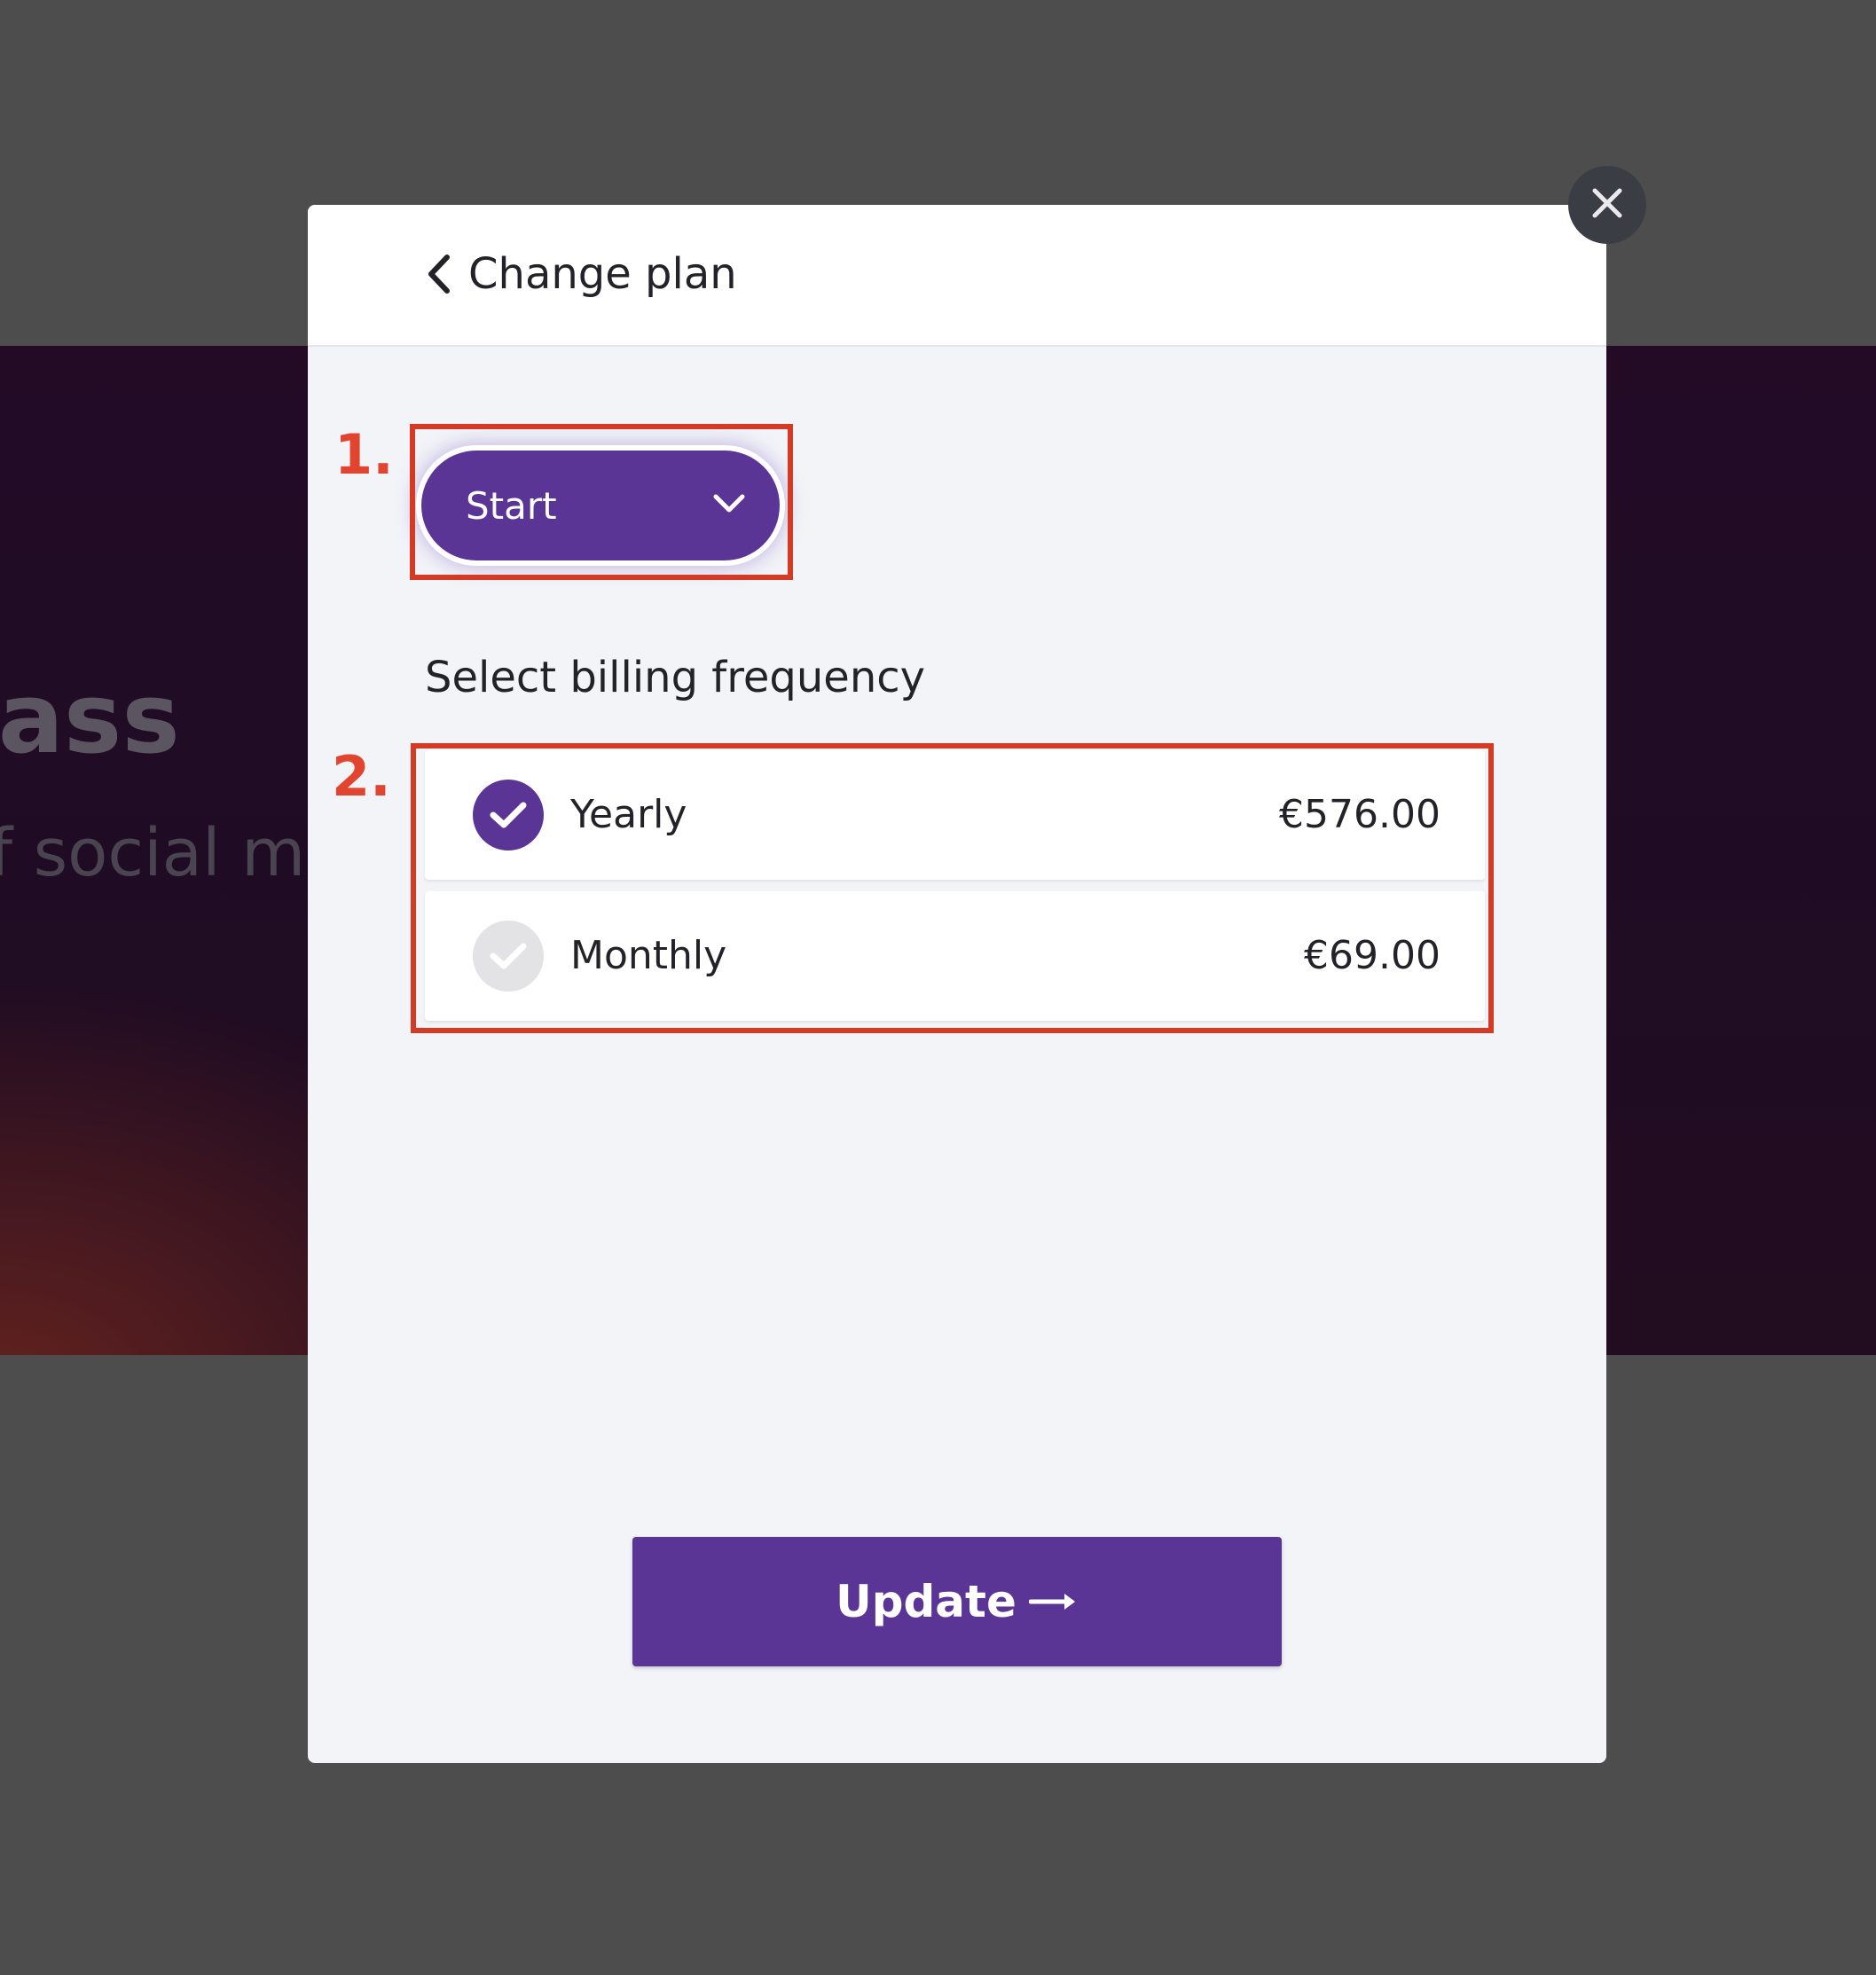  Describe the element at coordinates (361, 776) in the screenshot. I see `annotation-step-2: 2.` at that location.